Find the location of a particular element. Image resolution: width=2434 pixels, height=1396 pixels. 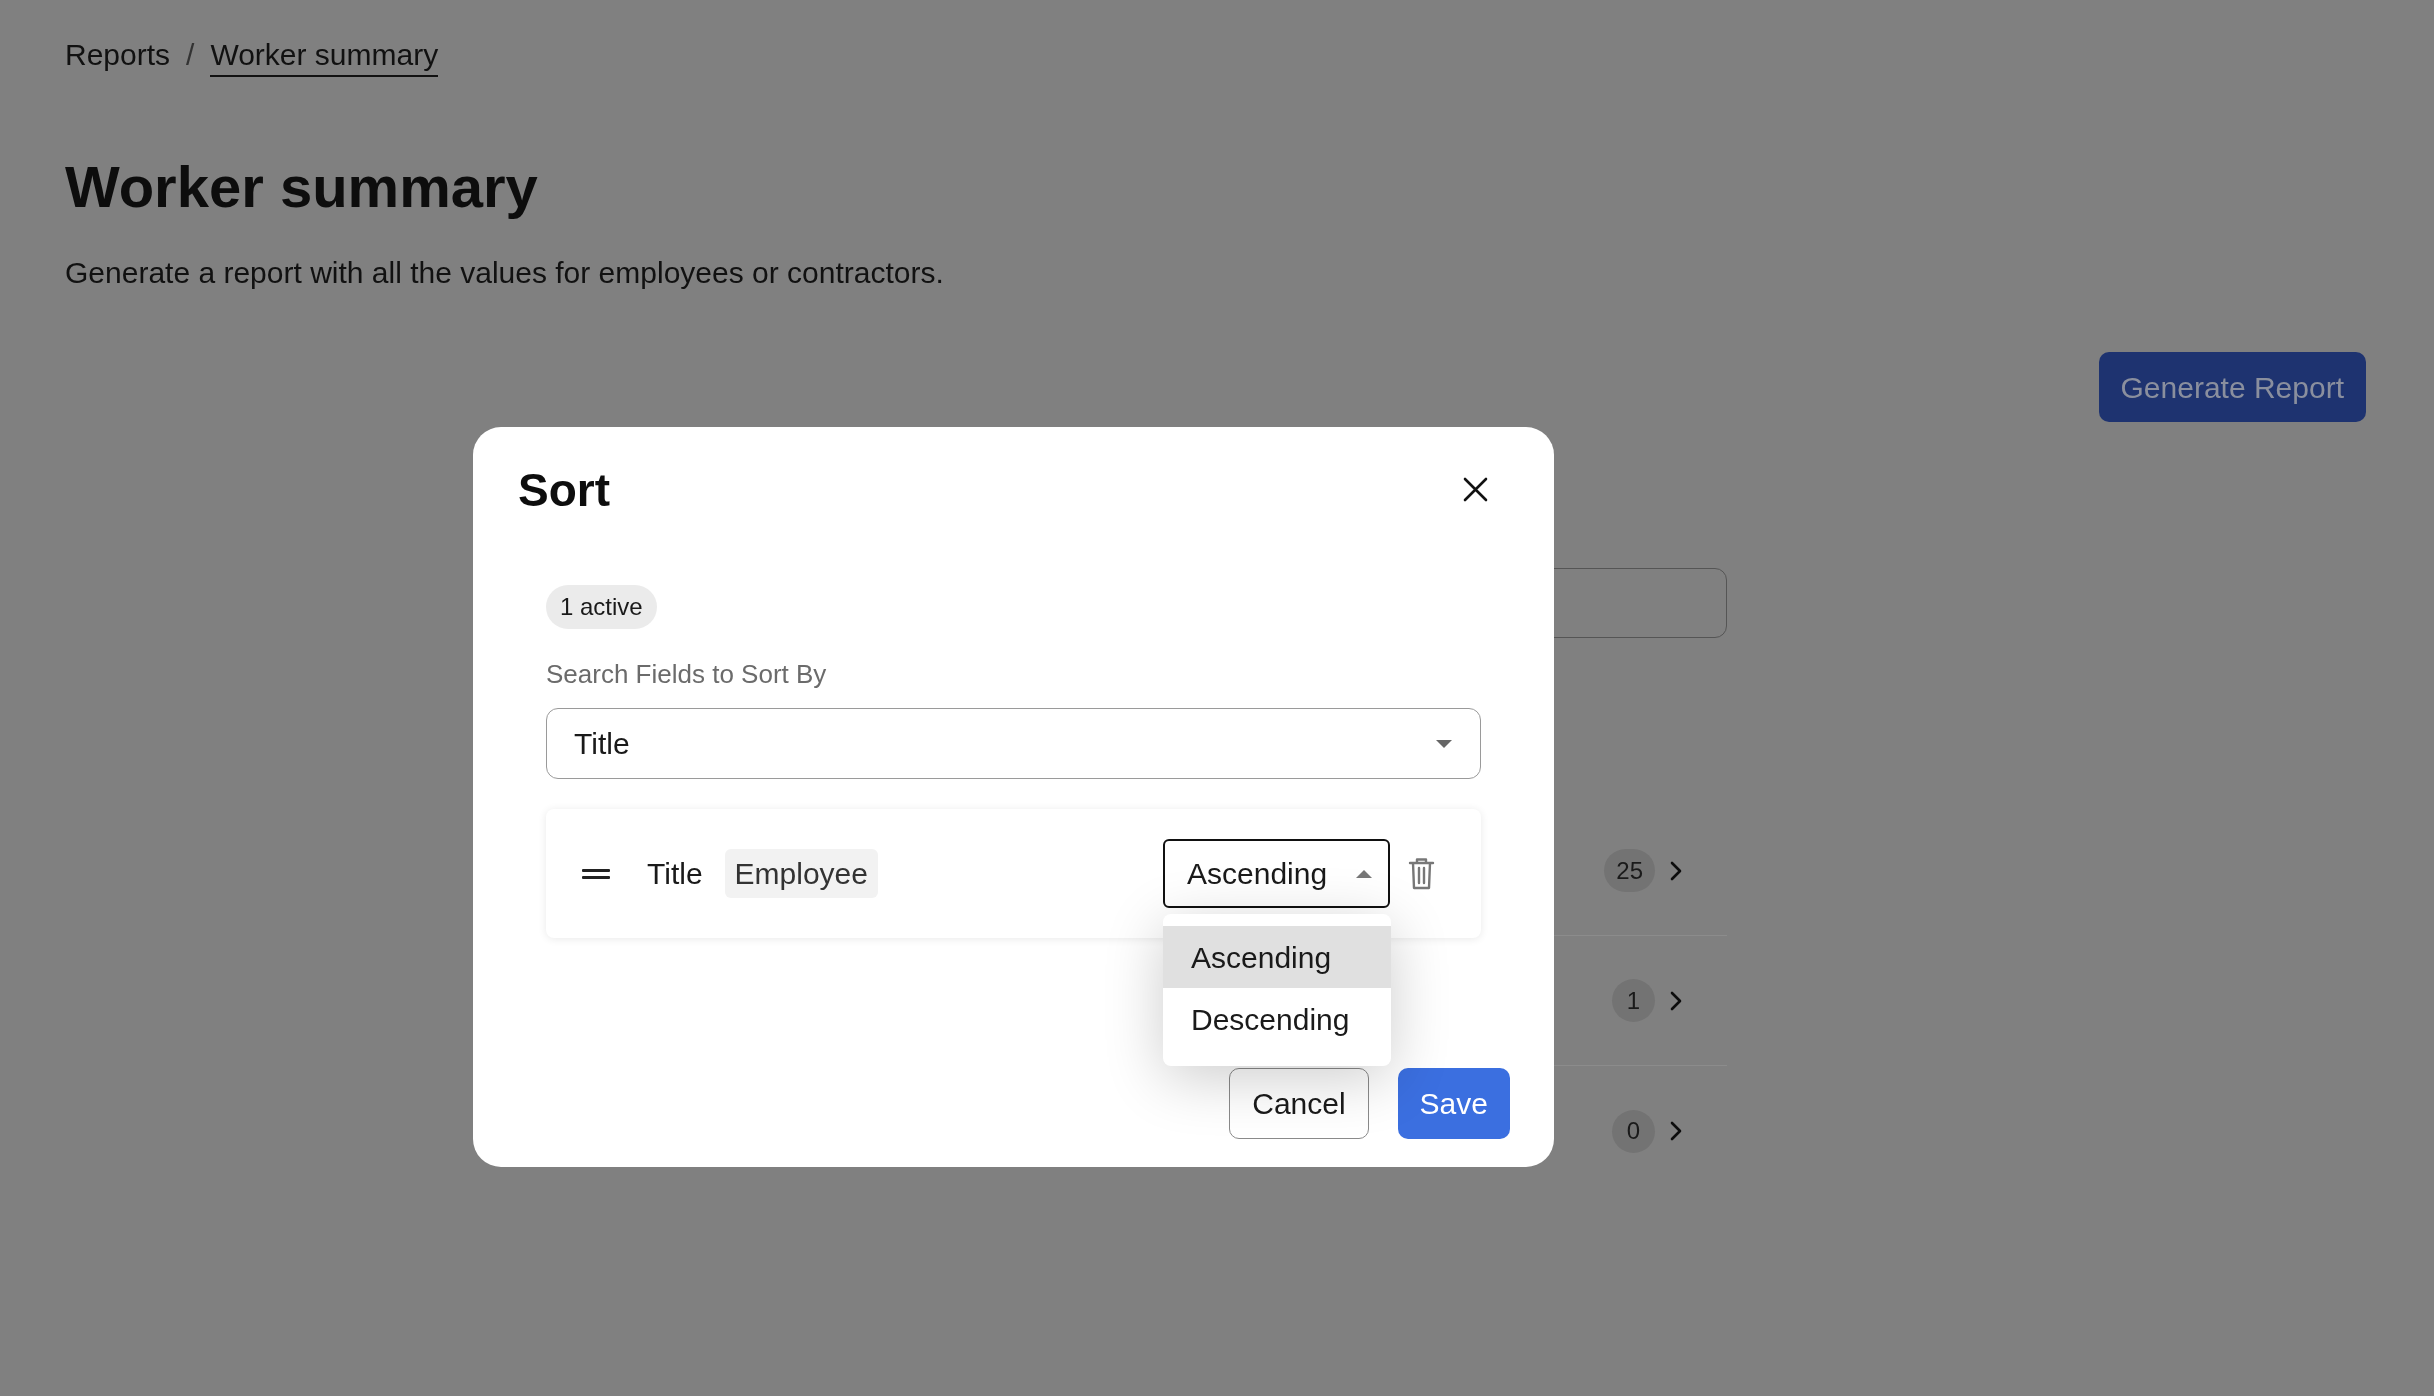

breadcrumb-link: Worker summary is located at coordinates (324, 57).